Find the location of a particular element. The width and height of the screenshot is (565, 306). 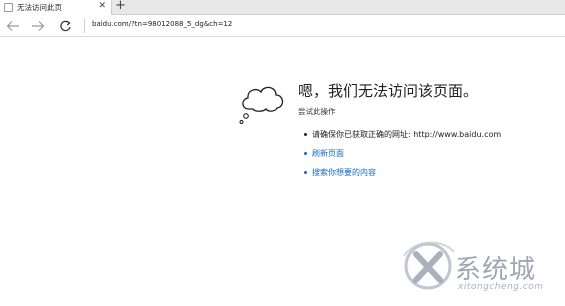

forward-arrow-icon is located at coordinates (38, 26).